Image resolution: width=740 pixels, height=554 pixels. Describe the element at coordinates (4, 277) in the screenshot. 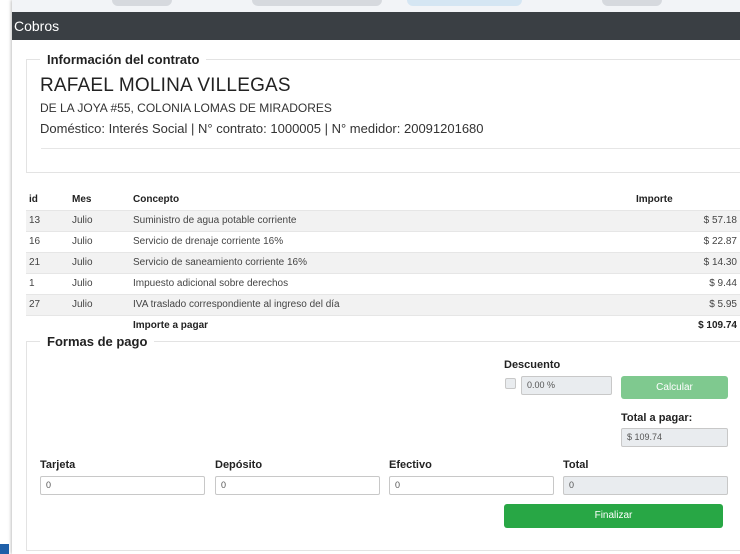

I see `background-page-edge` at that location.